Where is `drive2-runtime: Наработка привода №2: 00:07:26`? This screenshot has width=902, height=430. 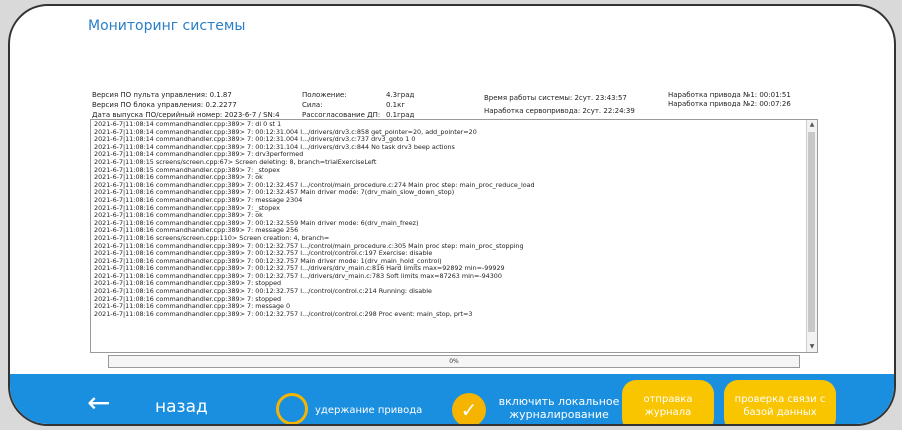
drive2-runtime: Наработка привода №2: 00:07:26 is located at coordinates (729, 104).